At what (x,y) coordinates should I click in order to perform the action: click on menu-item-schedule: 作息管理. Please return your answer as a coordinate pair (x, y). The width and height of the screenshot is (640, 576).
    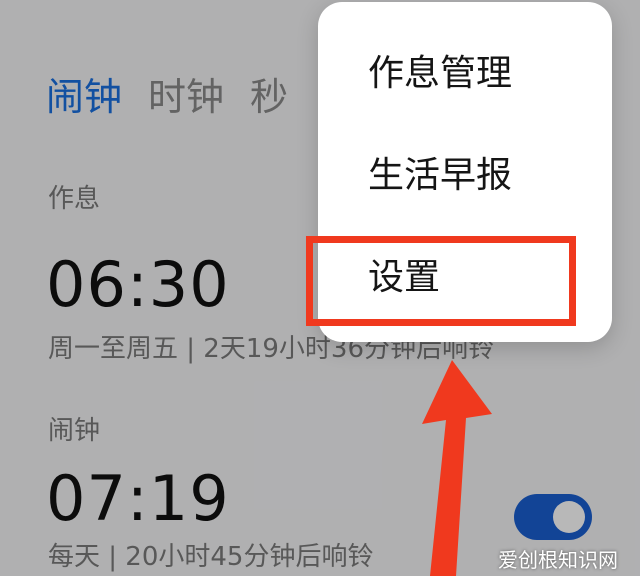
    Looking at the image, I should click on (440, 74).